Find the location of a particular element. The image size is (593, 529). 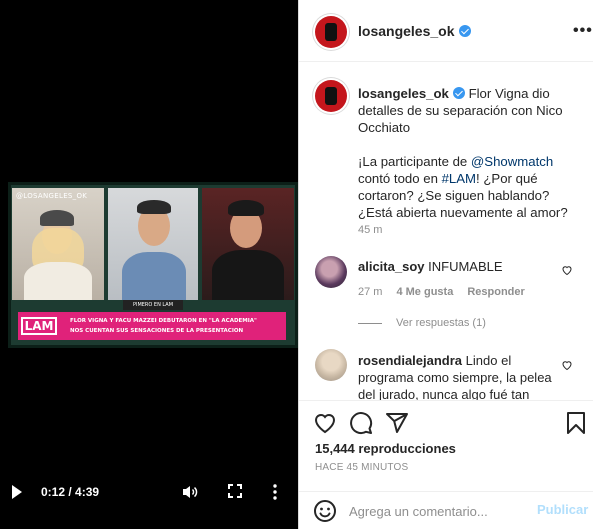

comment-icon is located at coordinates (361, 423).